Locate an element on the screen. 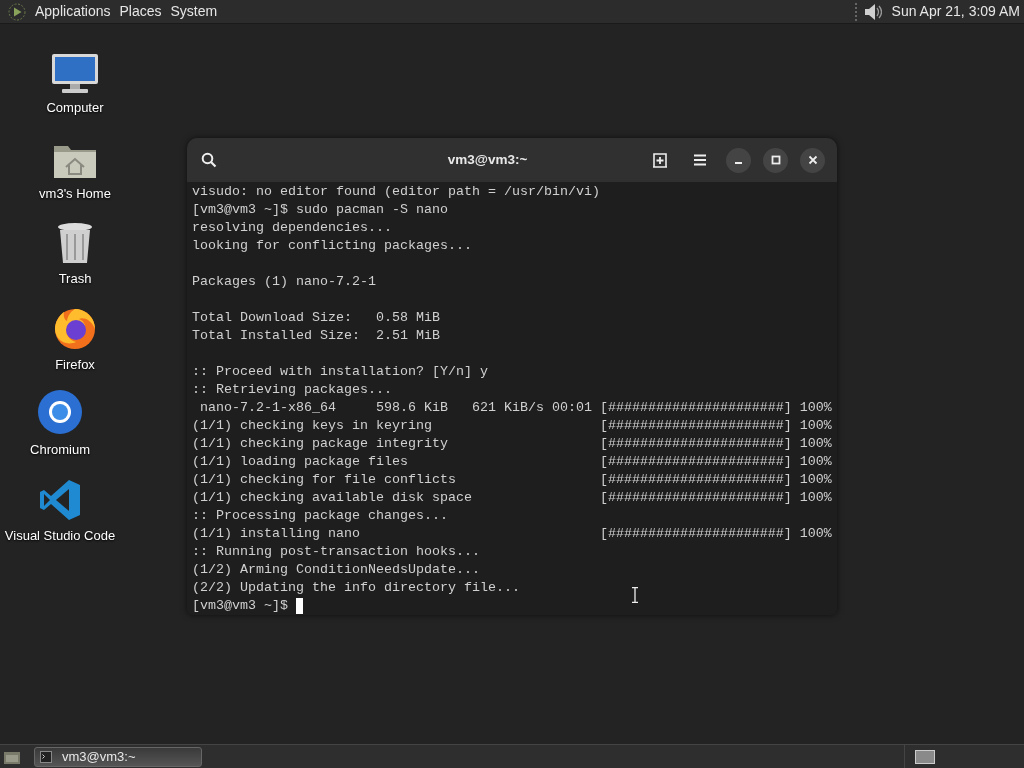 This screenshot has height=768, width=1024. desktop-icon-label: Chromium is located at coordinates (60, 450).